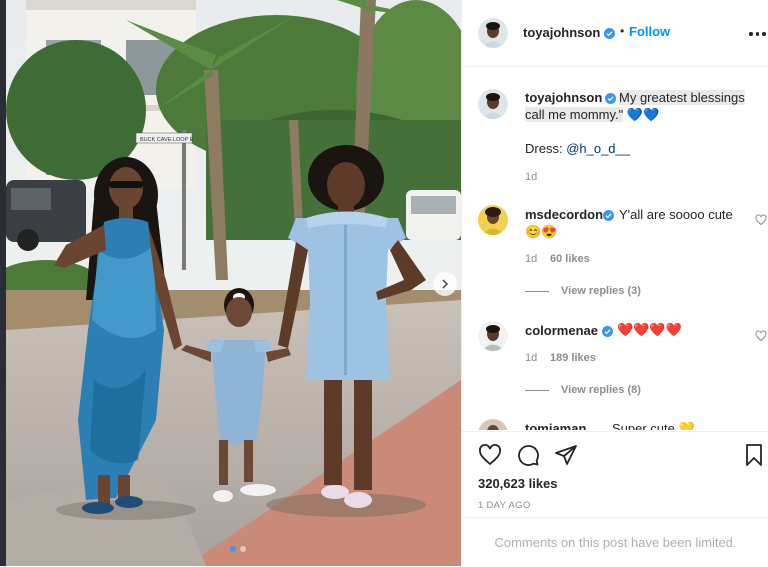 This screenshot has width=768, height=567. I want to click on comment-icon, so click(528, 455).